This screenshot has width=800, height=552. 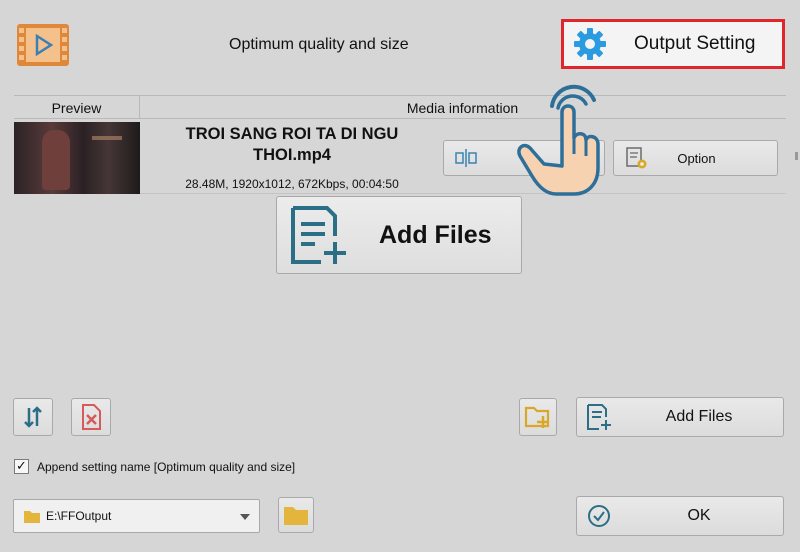 I want to click on column-header-preview: Preview, so click(x=76, y=108).